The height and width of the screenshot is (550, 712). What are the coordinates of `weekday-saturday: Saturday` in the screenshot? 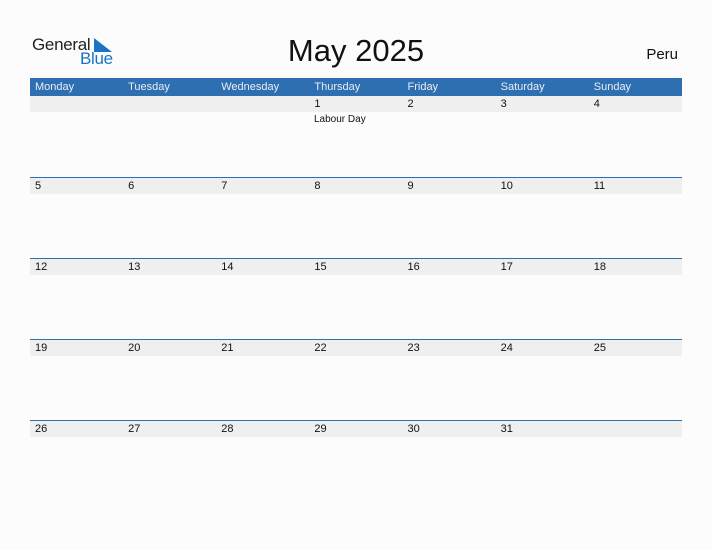 It's located at (522, 87).